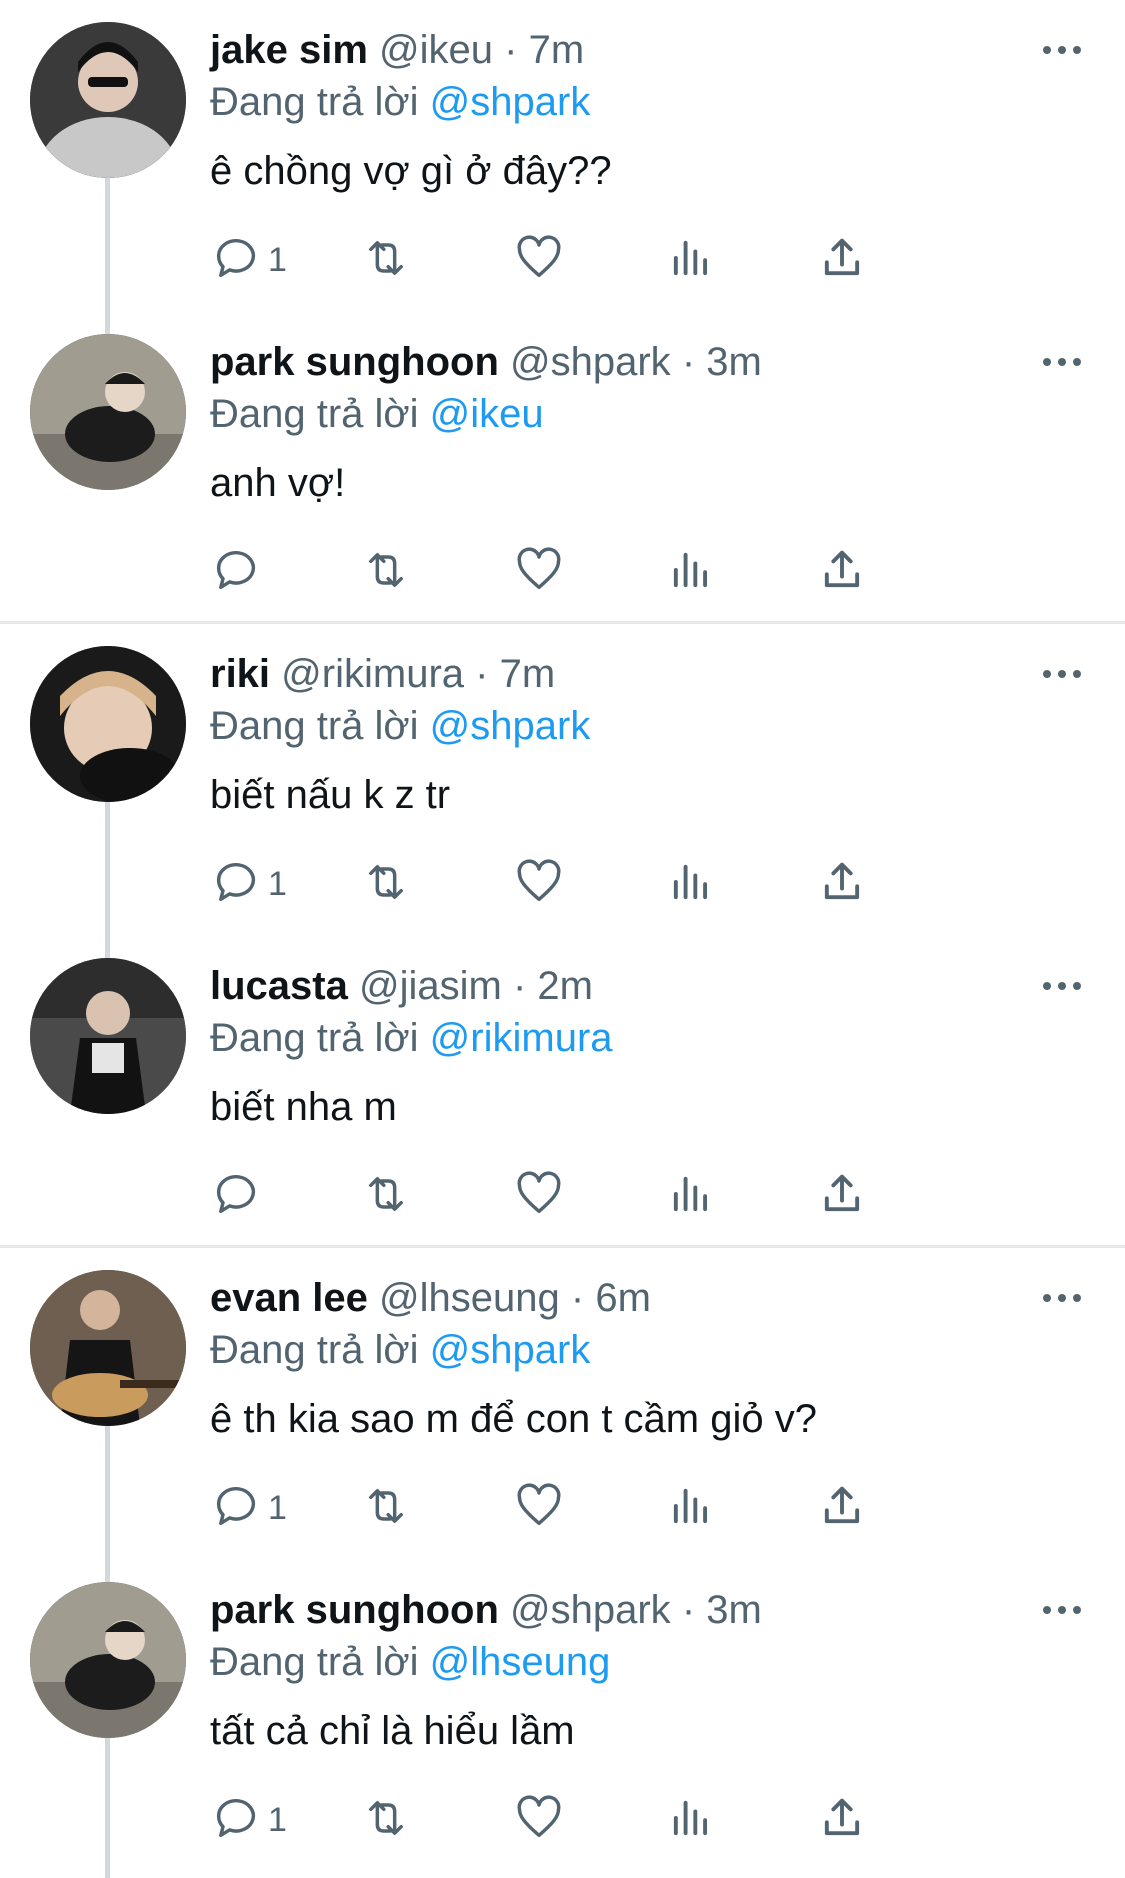 The width and height of the screenshot is (1125, 1878). Describe the element at coordinates (565, 986) in the screenshot. I see `timestamp: 2m` at that location.